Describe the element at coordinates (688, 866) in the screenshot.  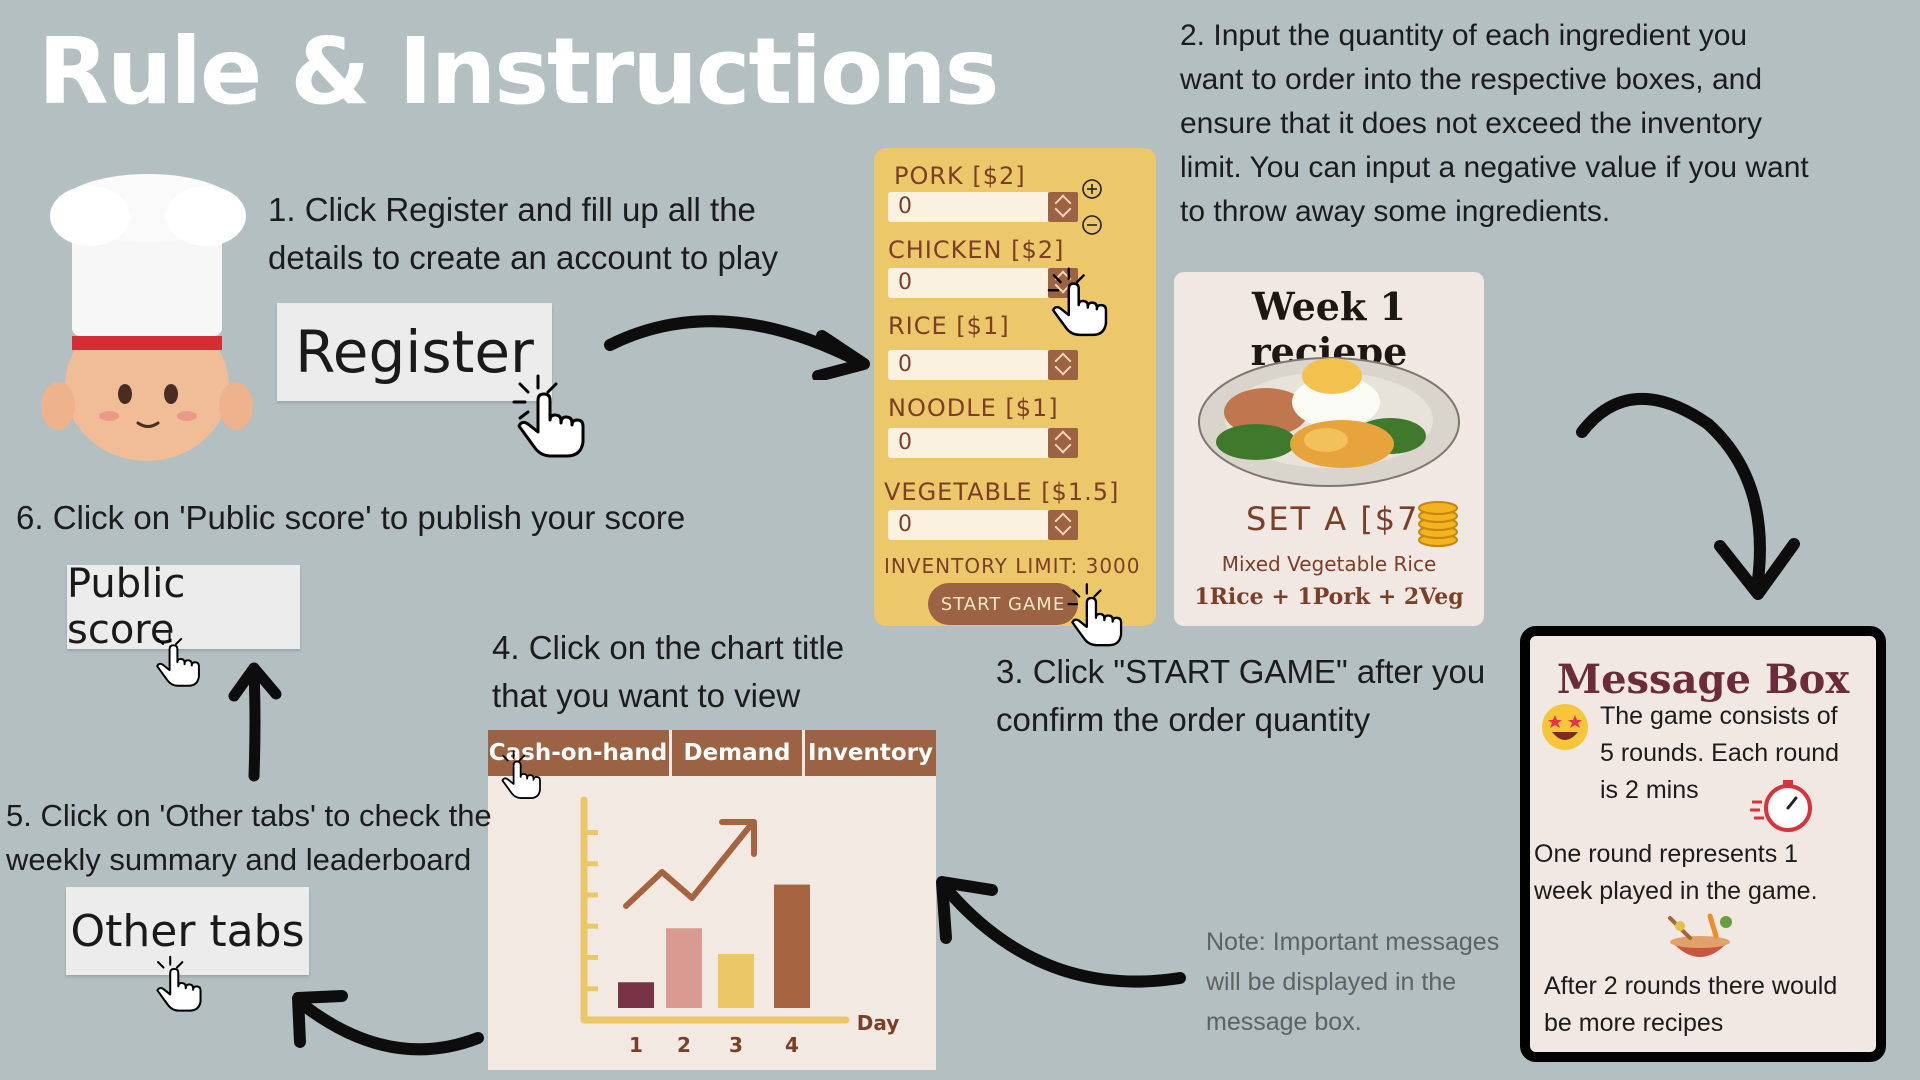
I see `trend-arrow-line` at that location.